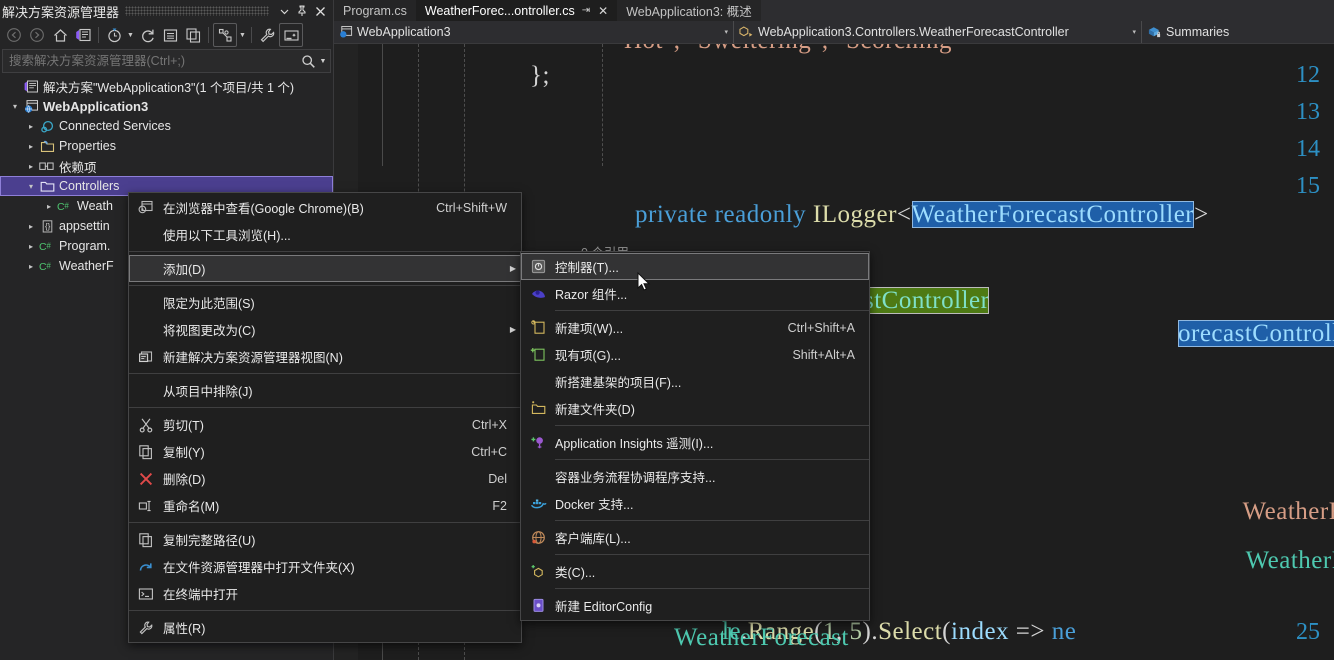  I want to click on menu-item-open-folder-in-explorer: 在文件资源管理器中打开文件夹(X), so click(325, 566).